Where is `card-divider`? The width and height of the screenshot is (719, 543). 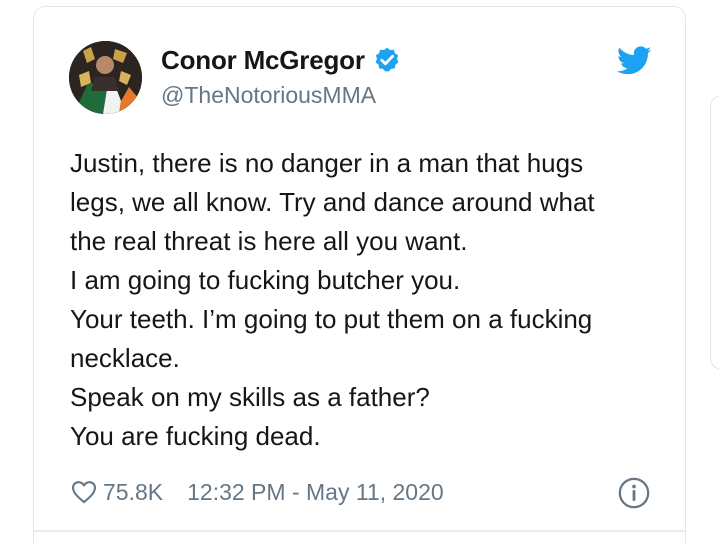
card-divider is located at coordinates (359, 531).